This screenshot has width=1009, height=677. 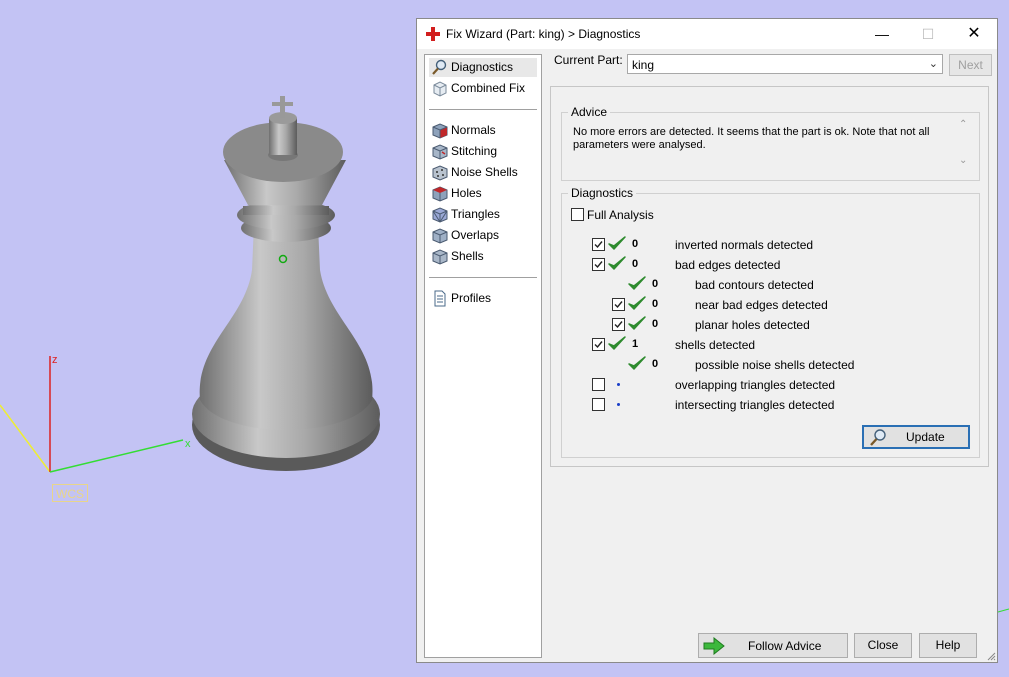 I want to click on nav-item-shells: Shells, so click(x=483, y=256).